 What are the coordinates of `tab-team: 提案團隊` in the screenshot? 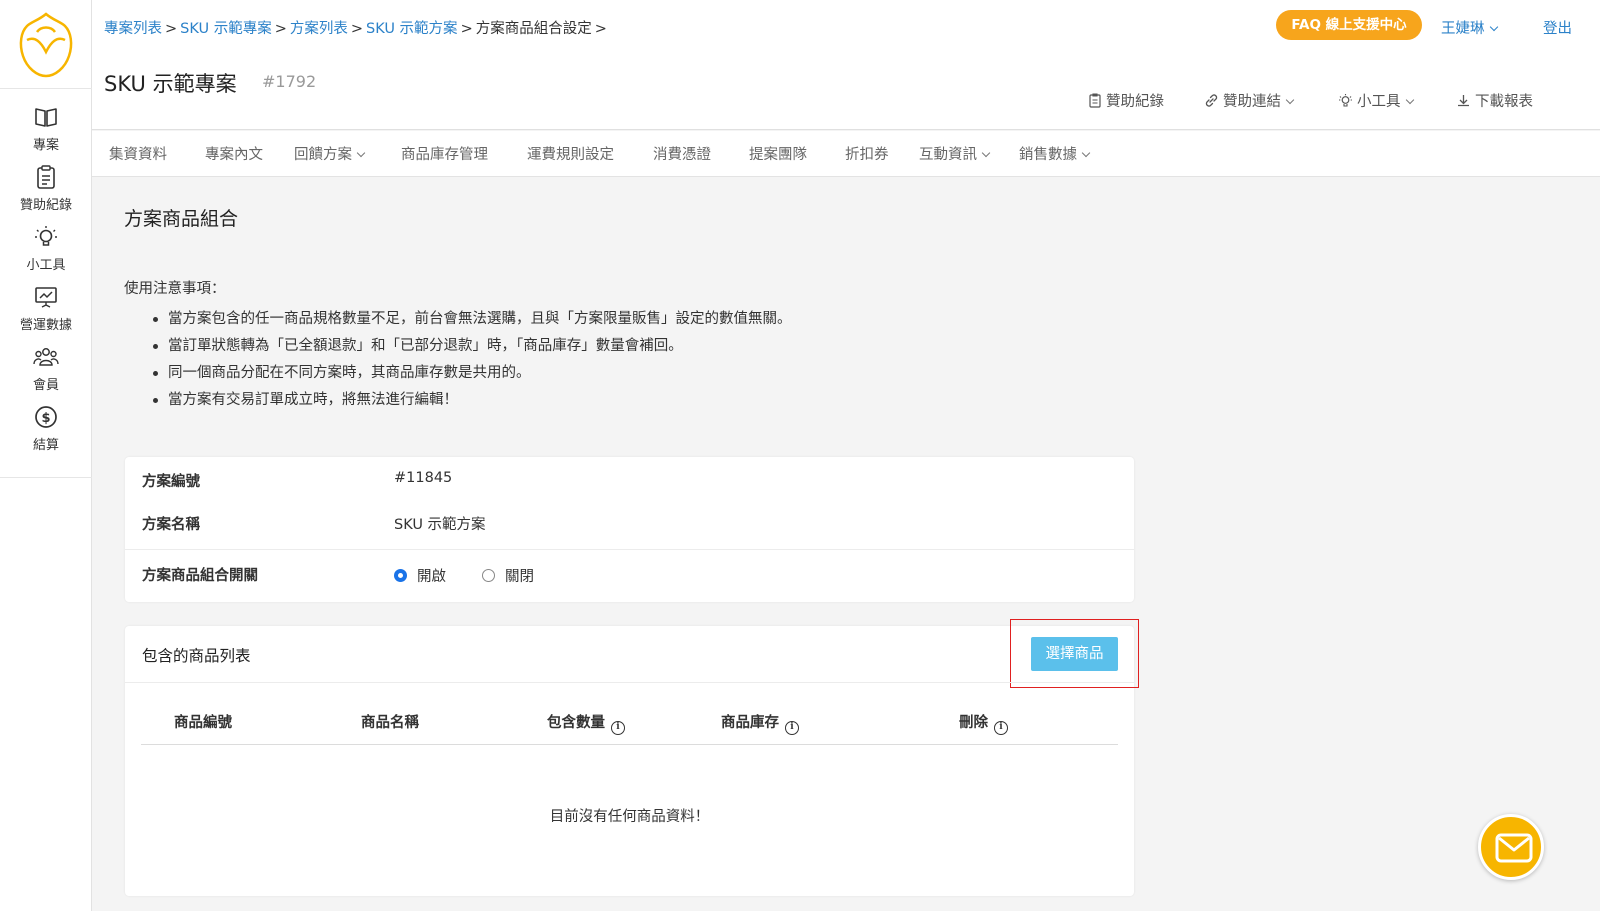 It's located at (778, 153).